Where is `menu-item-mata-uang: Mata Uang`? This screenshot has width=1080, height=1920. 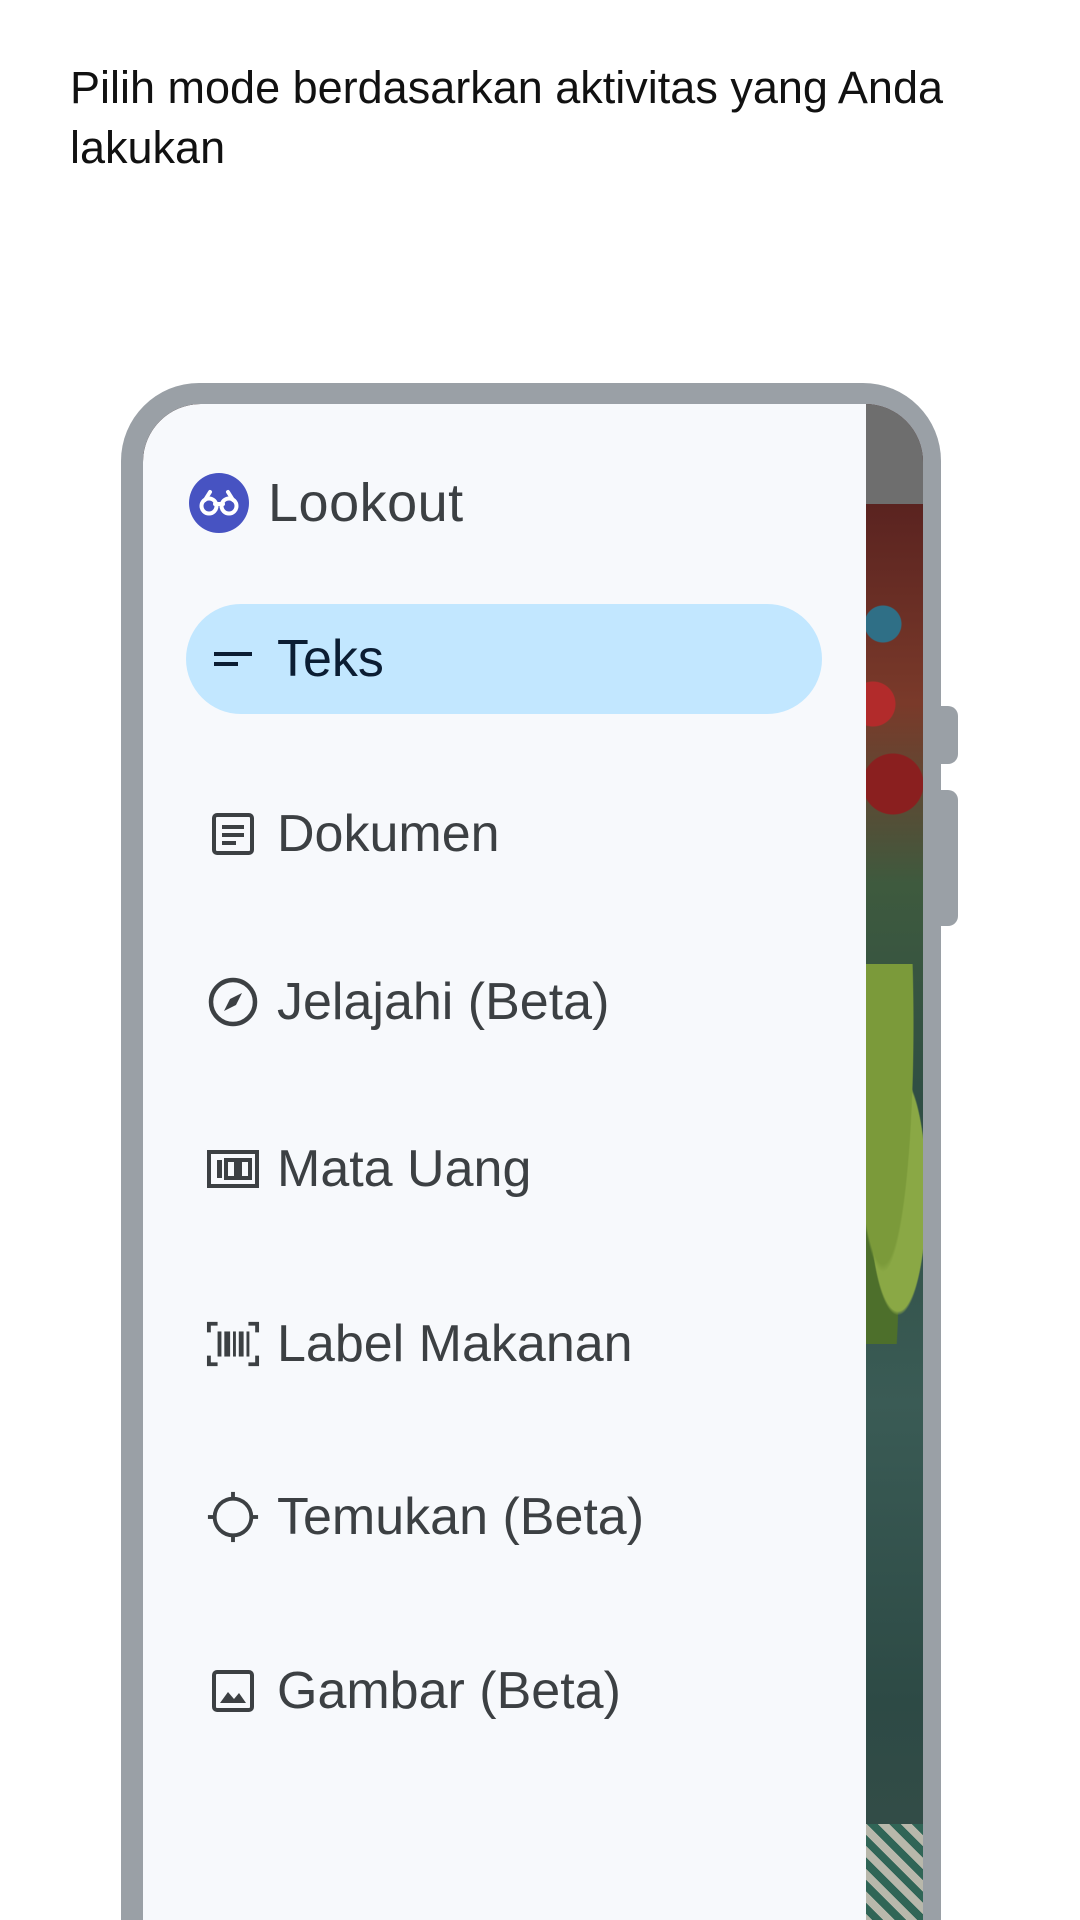 menu-item-mata-uang: Mata Uang is located at coordinates (504, 1169).